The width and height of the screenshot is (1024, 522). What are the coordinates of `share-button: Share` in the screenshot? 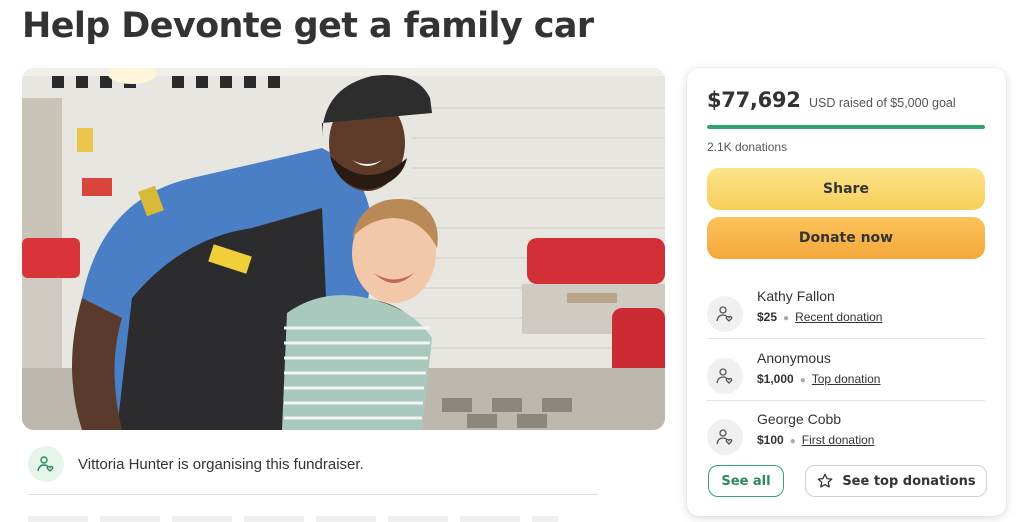 It's located at (846, 189).